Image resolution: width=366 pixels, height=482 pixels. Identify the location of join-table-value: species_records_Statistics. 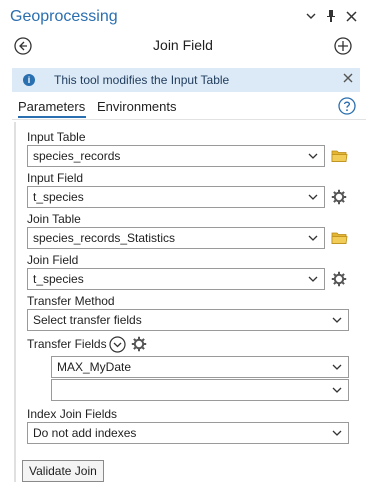
(104, 238).